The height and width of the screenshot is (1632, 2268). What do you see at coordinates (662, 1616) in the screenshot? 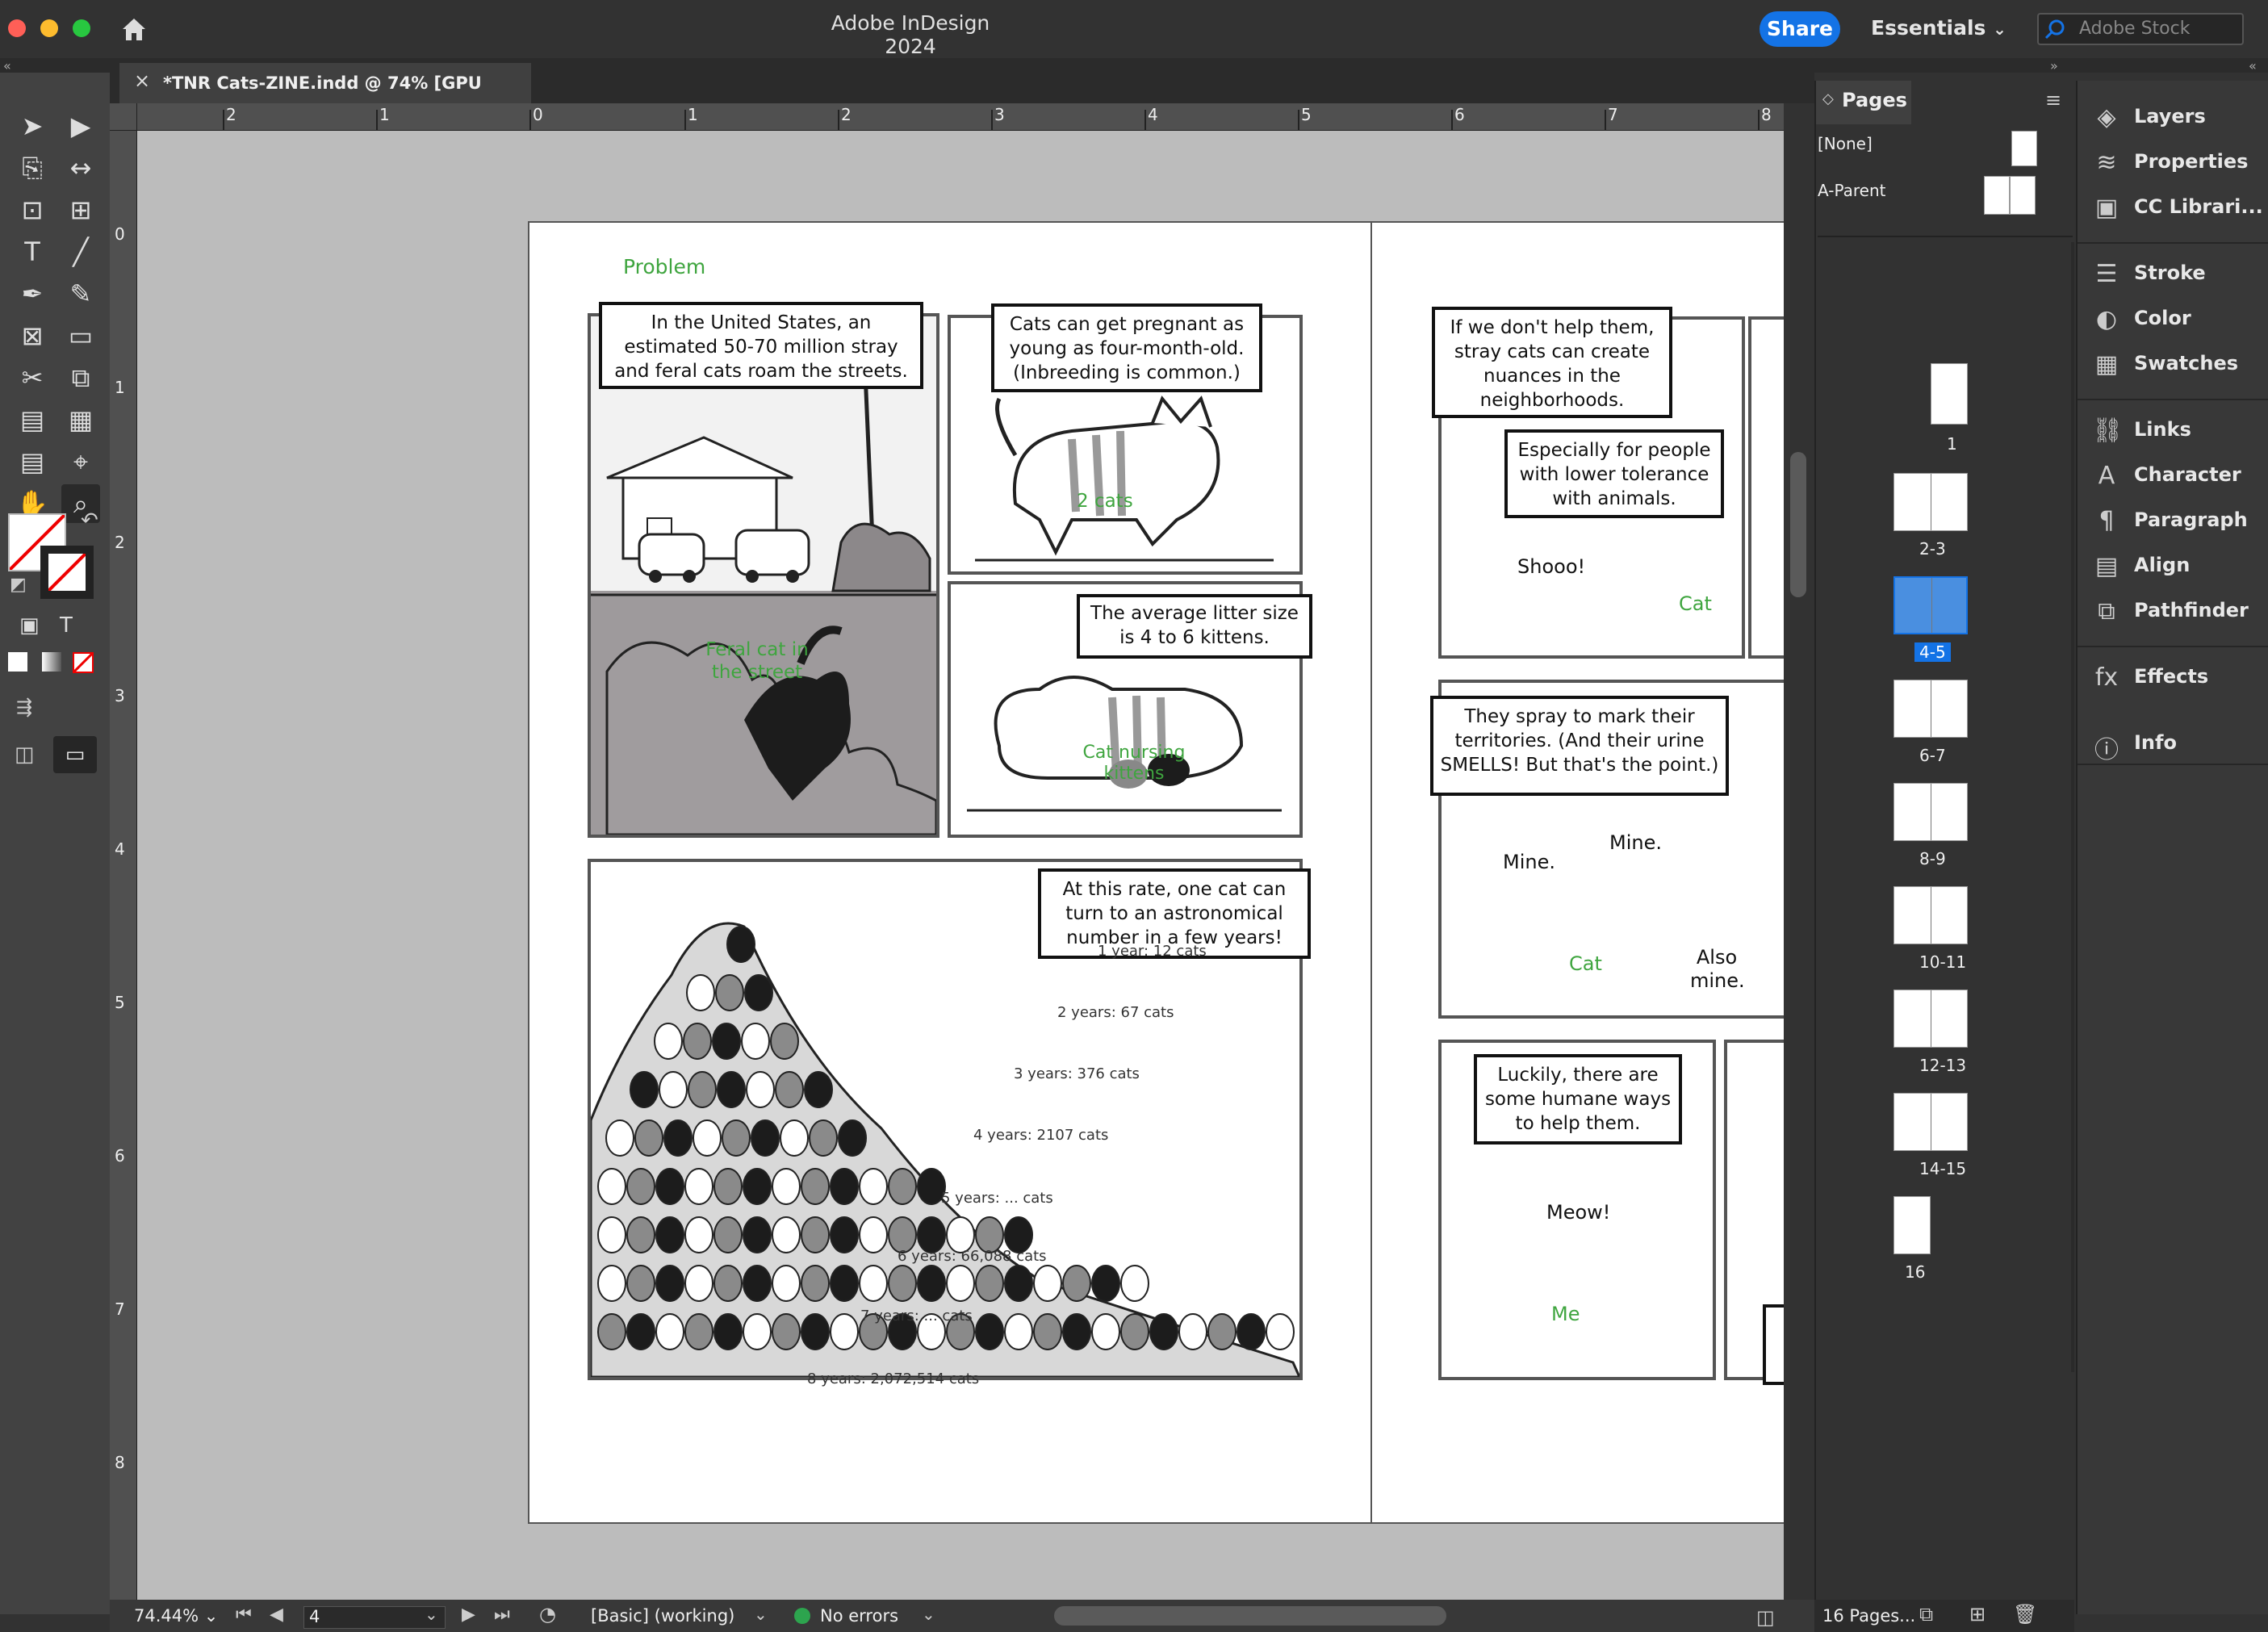
I see `preflight-profile: [Basic] (working)` at bounding box center [662, 1616].